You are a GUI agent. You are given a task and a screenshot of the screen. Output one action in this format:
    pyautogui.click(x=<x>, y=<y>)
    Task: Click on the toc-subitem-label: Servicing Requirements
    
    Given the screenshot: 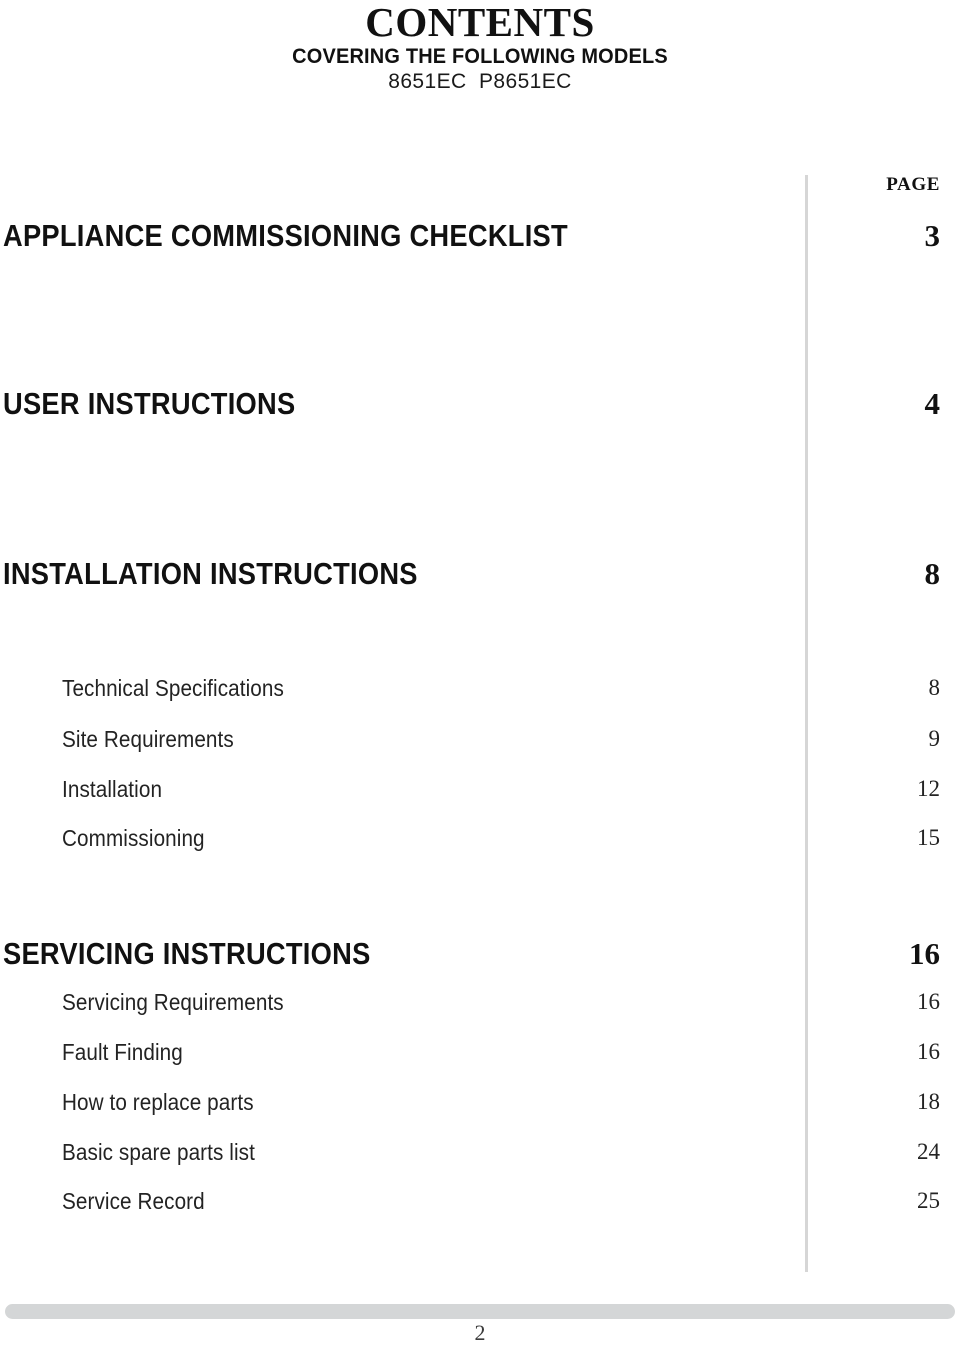 What is the action you would take?
    pyautogui.click(x=173, y=1002)
    